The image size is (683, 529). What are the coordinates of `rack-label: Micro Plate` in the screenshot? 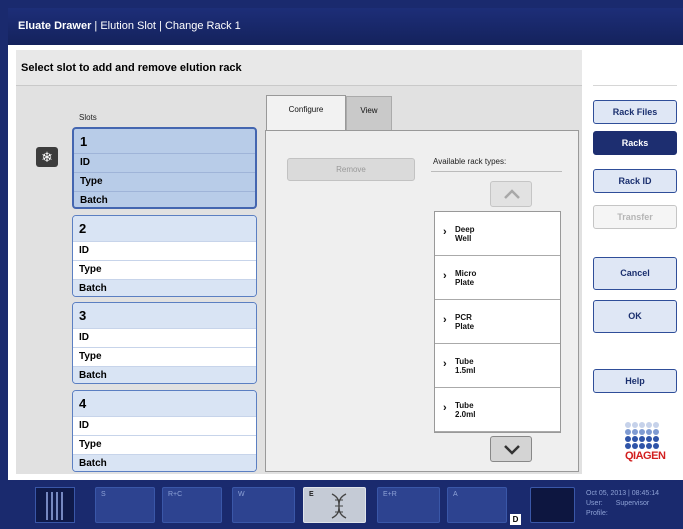 It's located at (466, 278).